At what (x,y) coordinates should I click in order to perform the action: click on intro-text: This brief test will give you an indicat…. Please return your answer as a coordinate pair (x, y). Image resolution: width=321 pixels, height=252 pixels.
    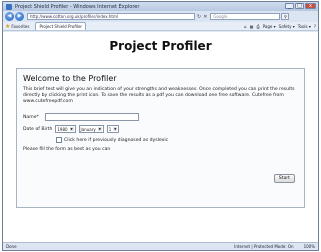
    Looking at the image, I should click on (159, 95).